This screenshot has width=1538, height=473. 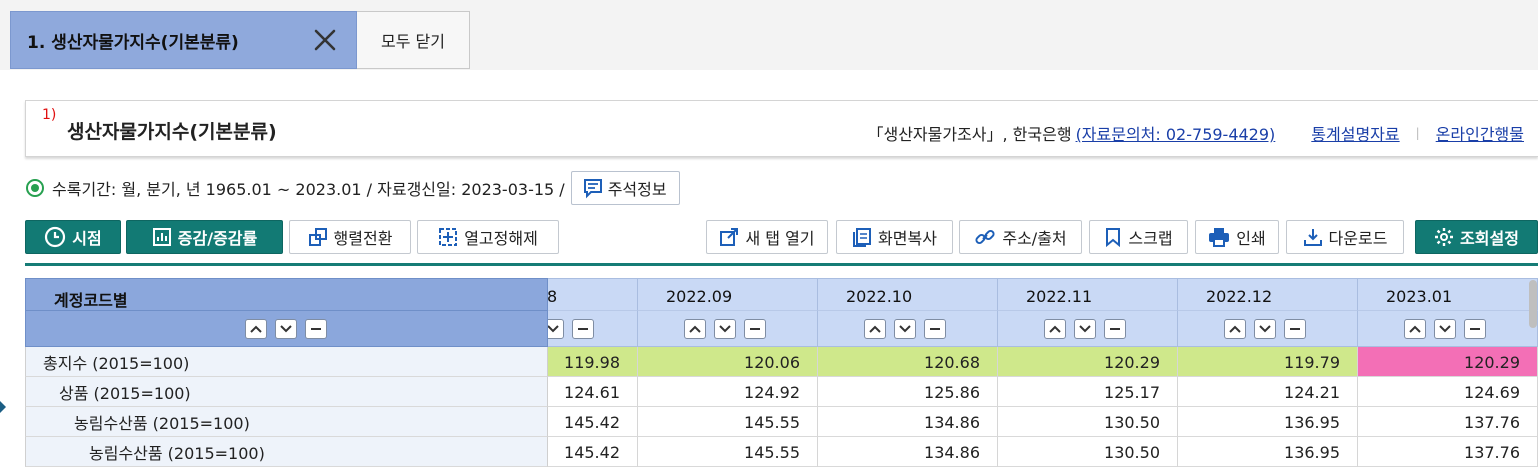 What do you see at coordinates (728, 294) in the screenshot?
I see `column-header: 2022.09` at bounding box center [728, 294].